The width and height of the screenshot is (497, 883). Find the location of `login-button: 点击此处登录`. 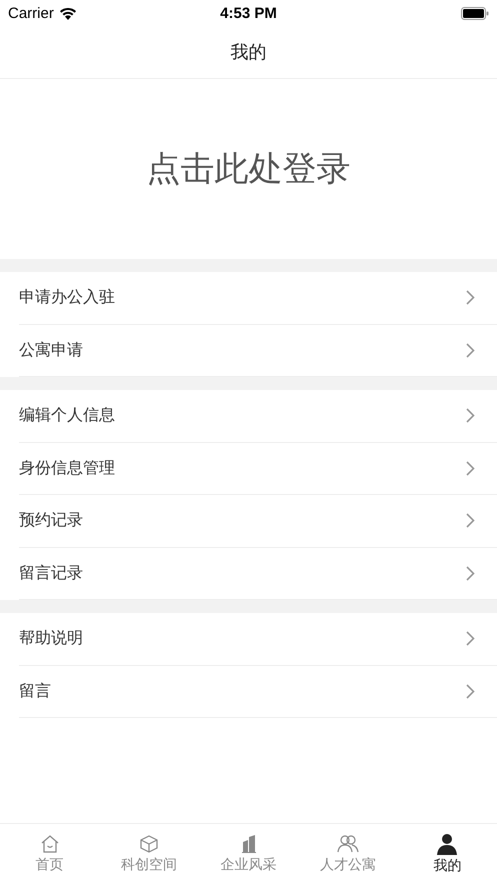

login-button: 点击此处登录 is located at coordinates (248, 169).